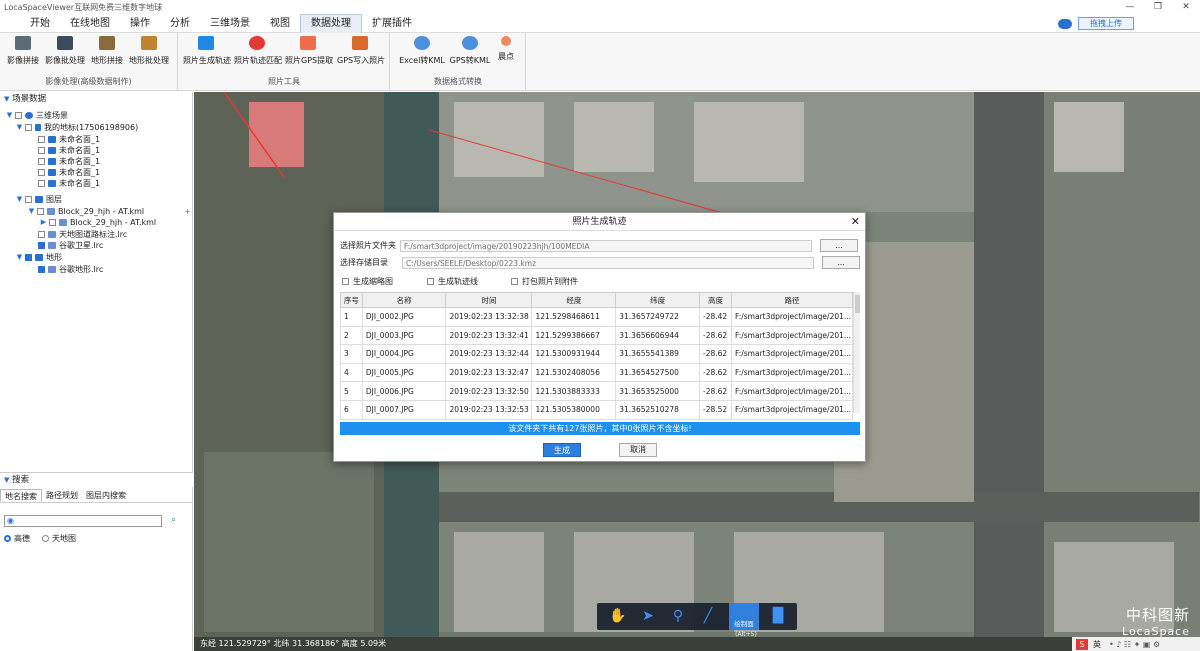  I want to click on tree-item: 天地图道路标注.lrc, so click(82, 234).